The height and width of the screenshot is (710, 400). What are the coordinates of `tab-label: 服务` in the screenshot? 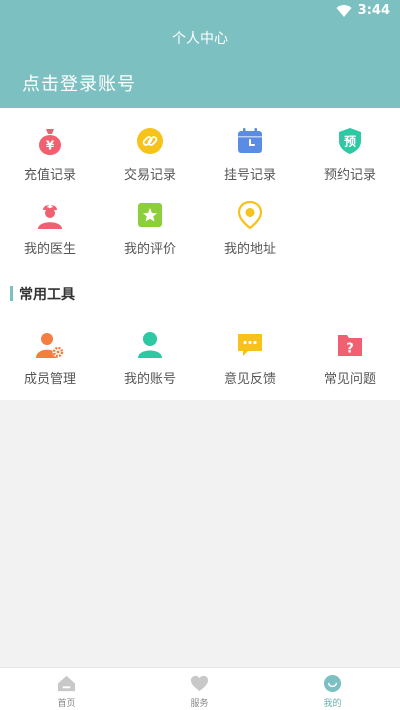 It's located at (199, 704).